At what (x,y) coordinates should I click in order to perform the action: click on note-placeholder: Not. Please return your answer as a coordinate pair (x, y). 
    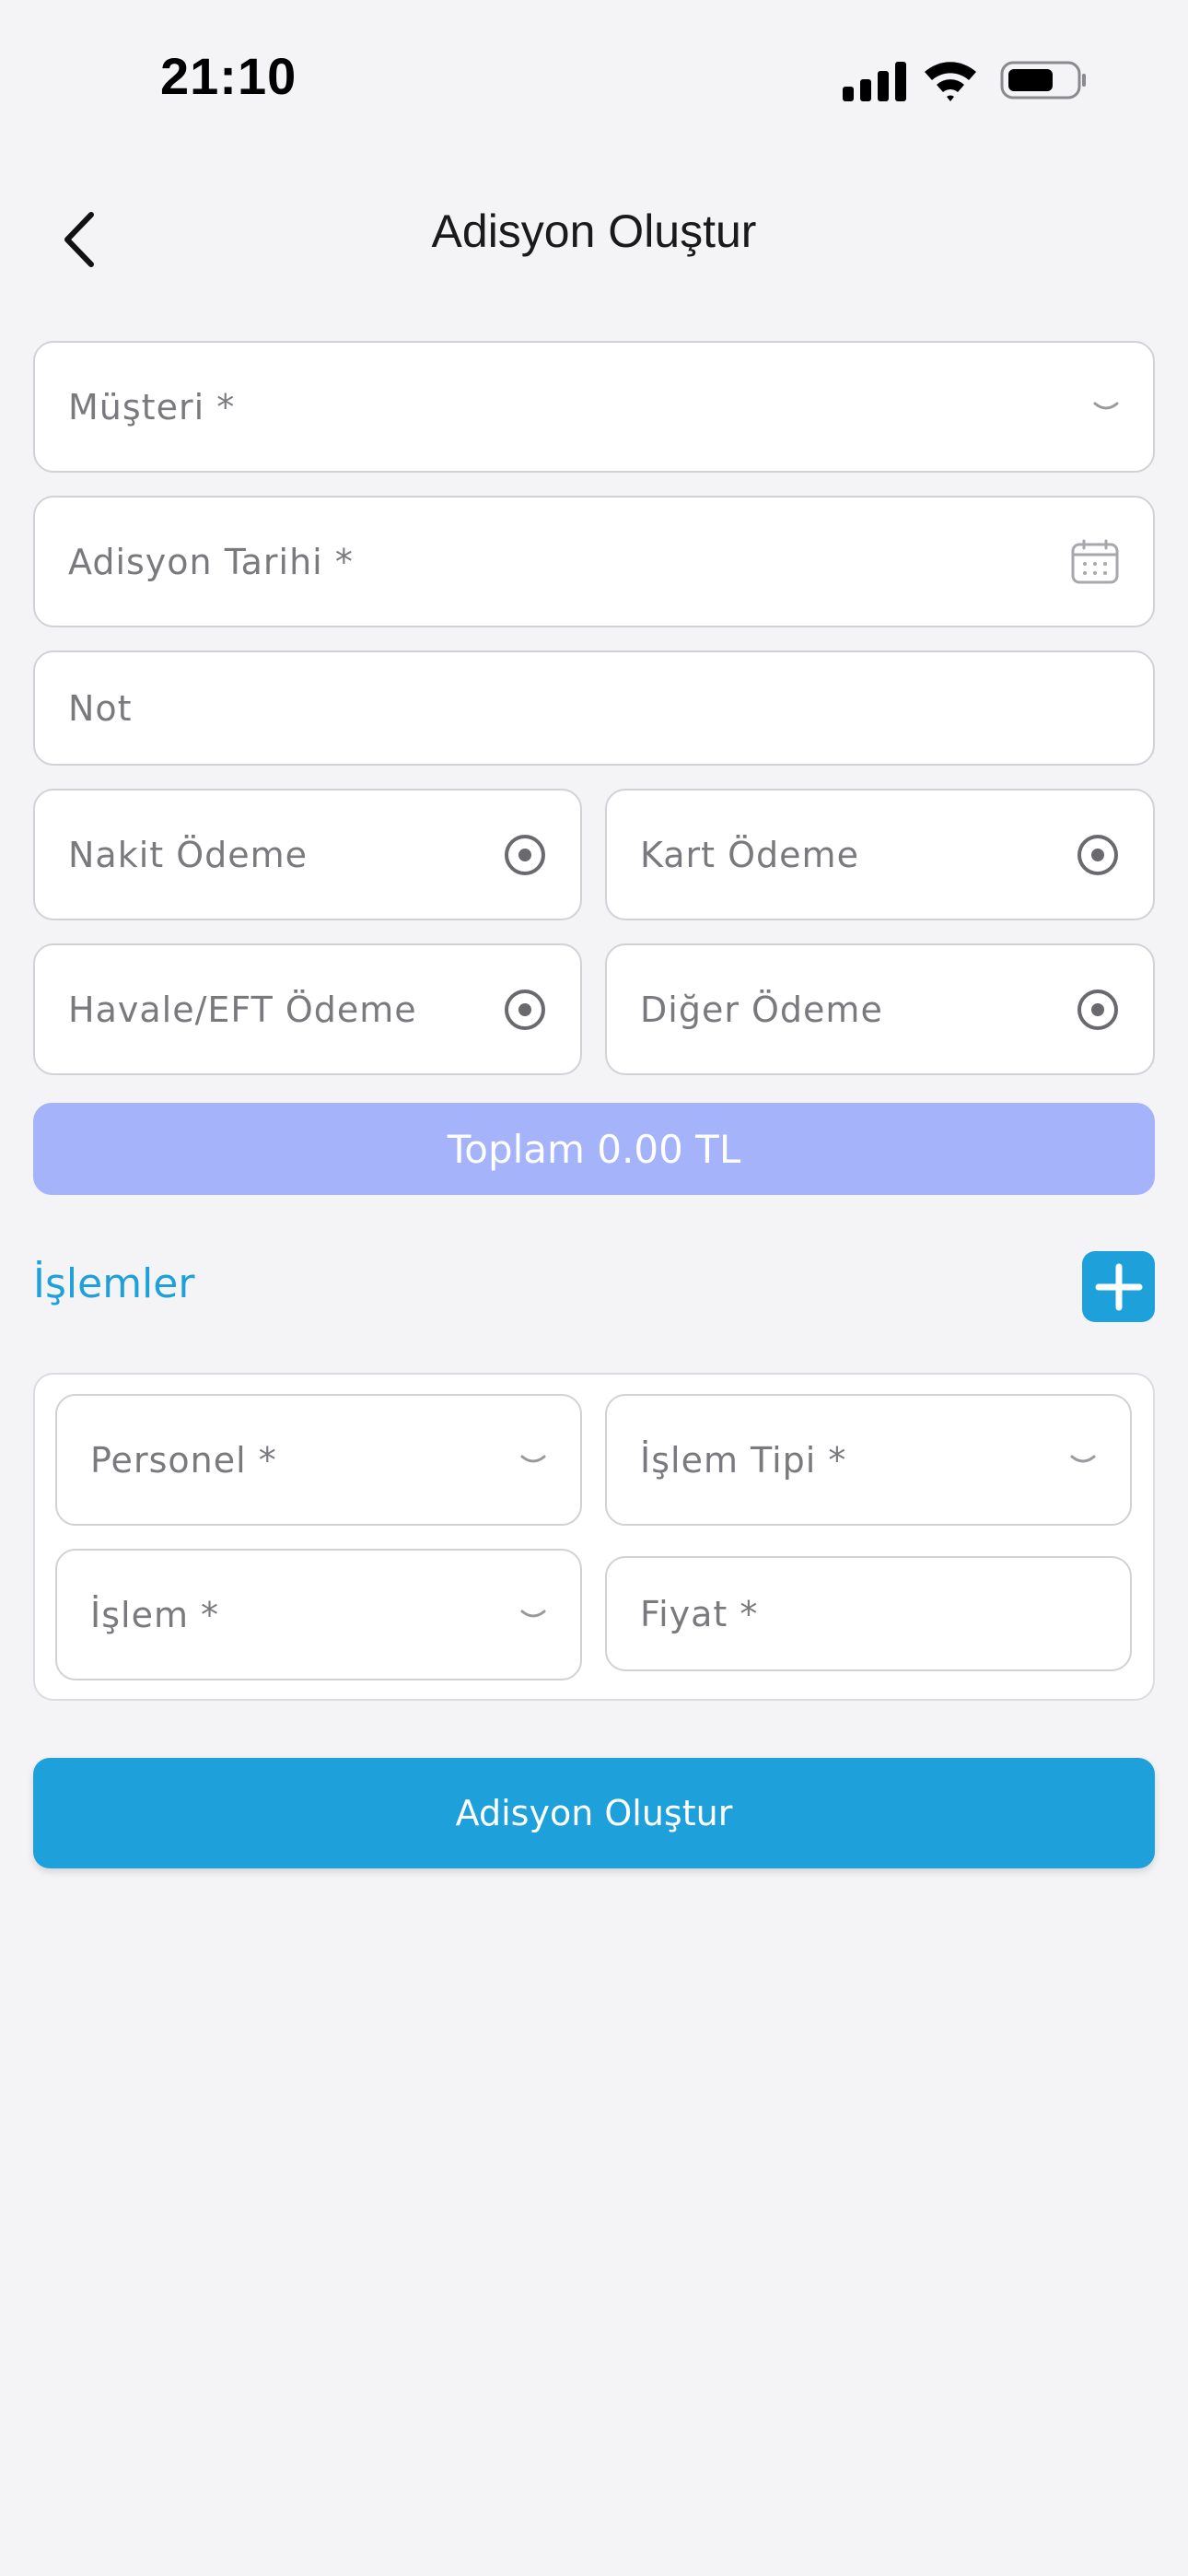
    Looking at the image, I should click on (100, 708).